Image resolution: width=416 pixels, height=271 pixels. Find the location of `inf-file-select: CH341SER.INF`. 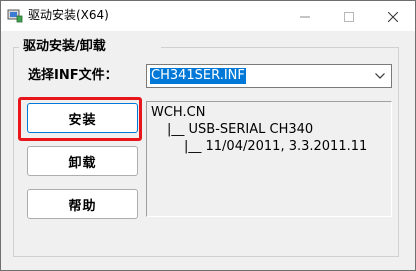

inf-file-select: CH341SER.INF is located at coordinates (269, 76).